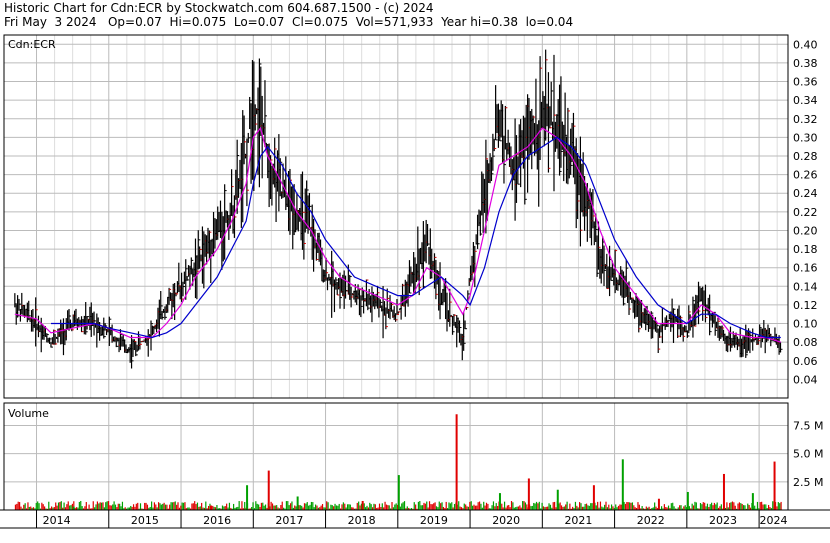 This screenshot has width=830, height=543. What do you see at coordinates (805, 100) in the screenshot?
I see `price-tick-label: 0.34` at bounding box center [805, 100].